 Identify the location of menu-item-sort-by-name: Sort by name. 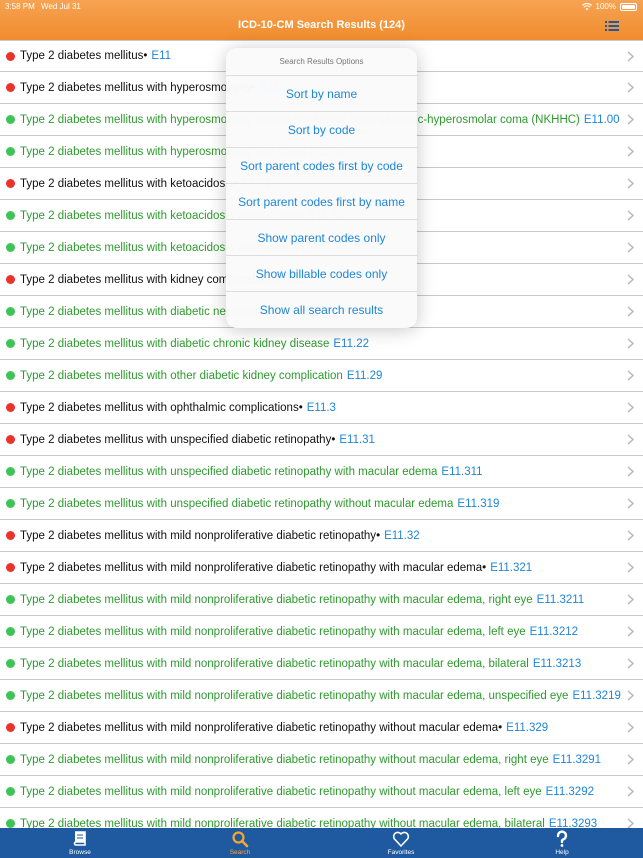
(321, 94).